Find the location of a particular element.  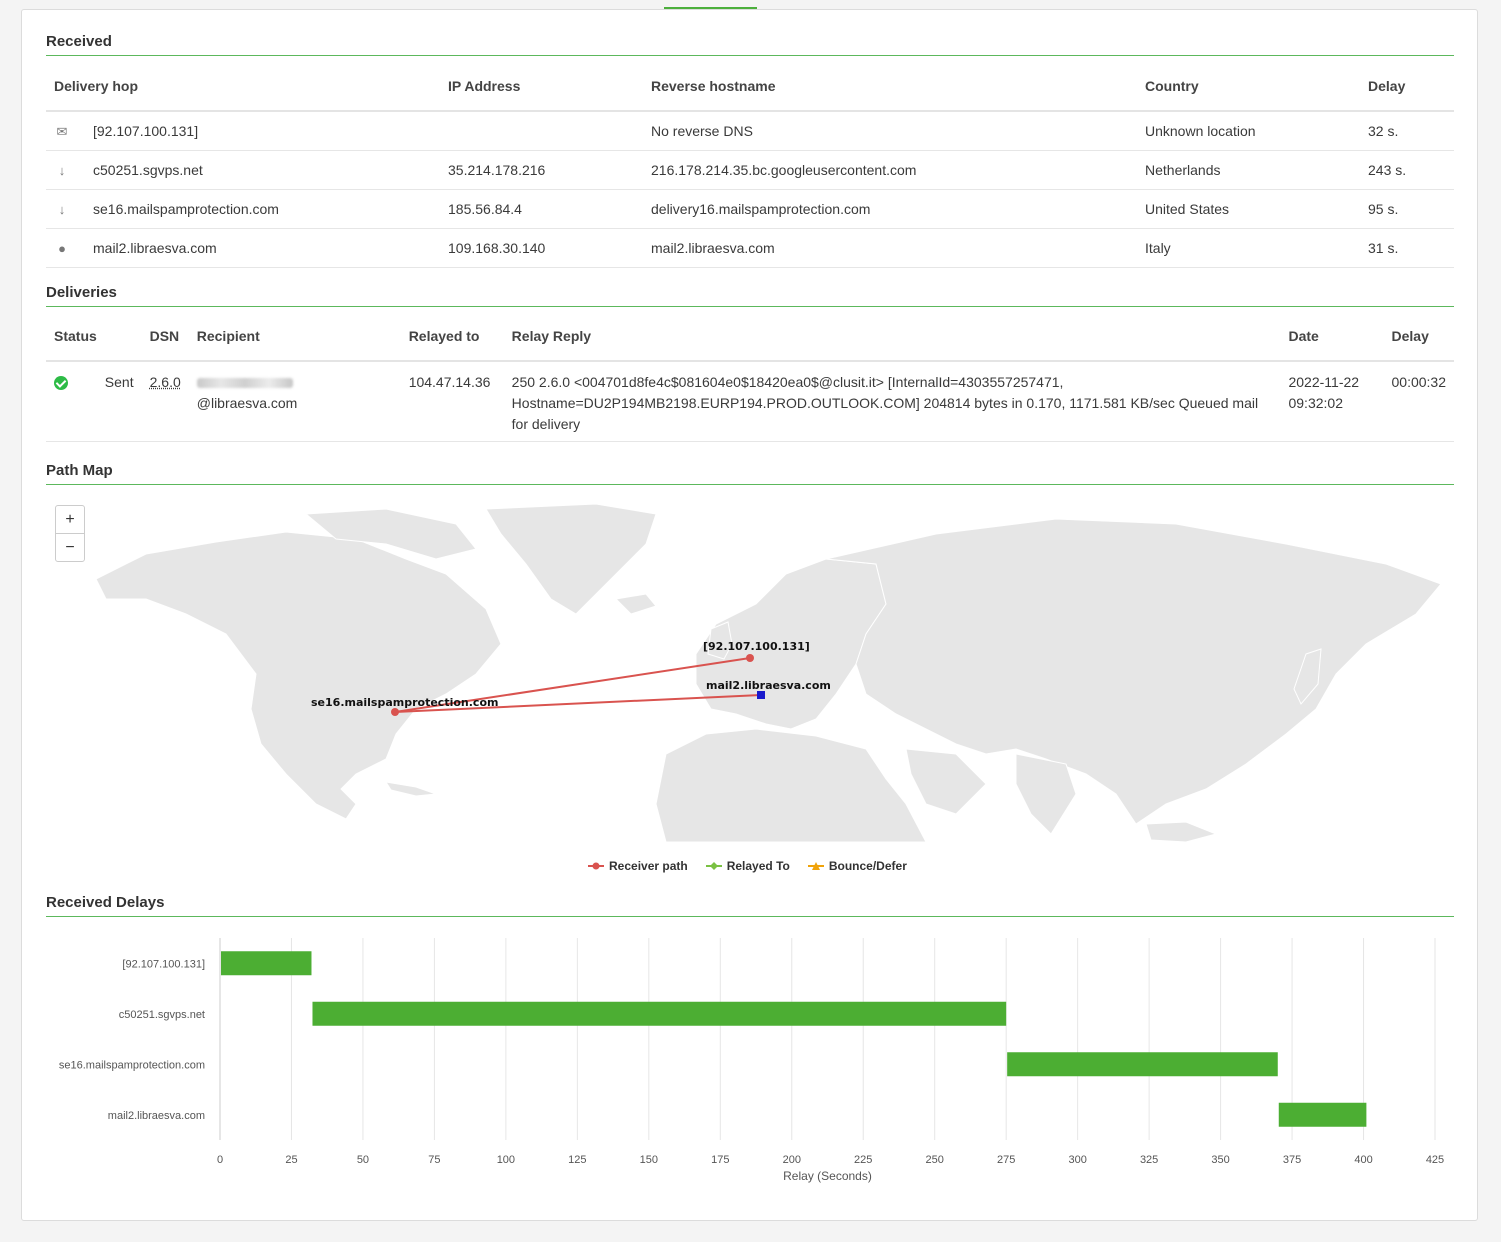

legend-relayed-to: Relayed To is located at coordinates (747, 866).